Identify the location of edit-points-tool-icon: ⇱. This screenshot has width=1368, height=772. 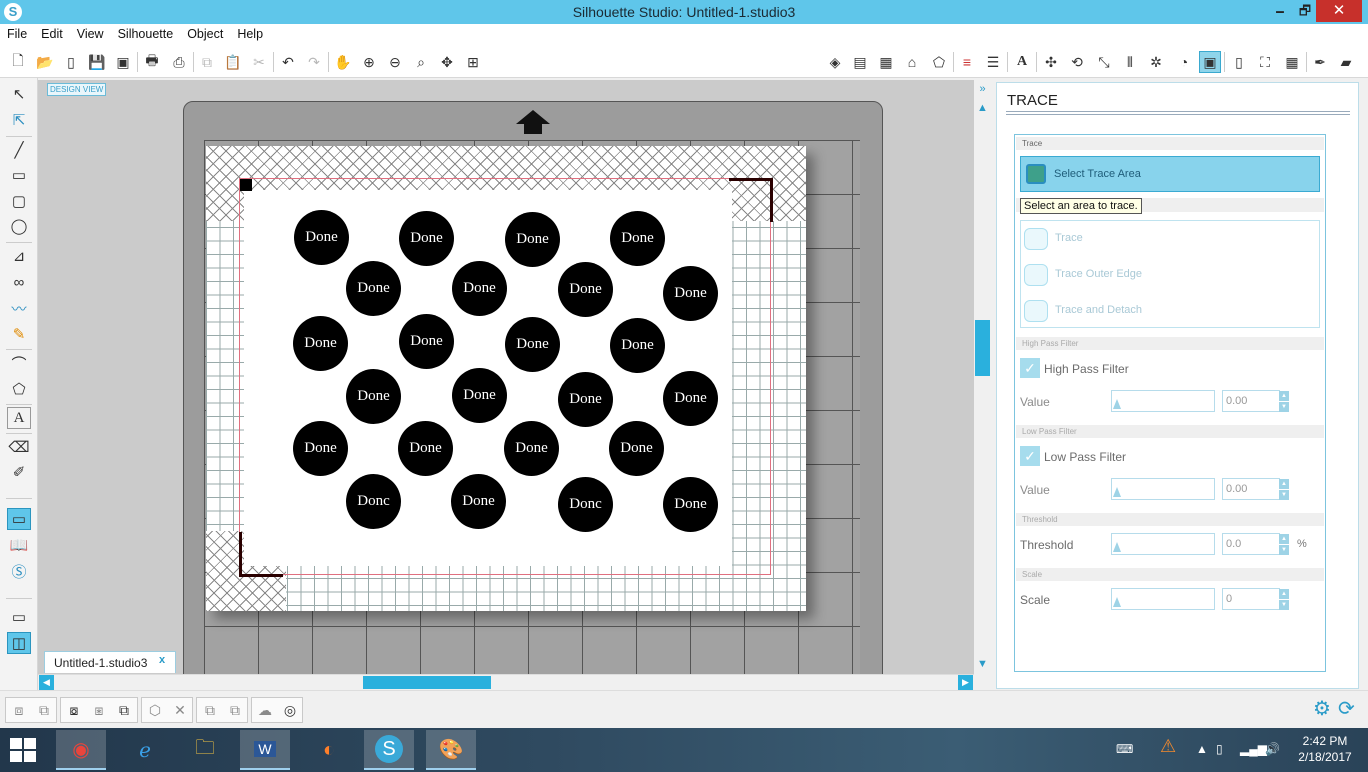
(19, 120).